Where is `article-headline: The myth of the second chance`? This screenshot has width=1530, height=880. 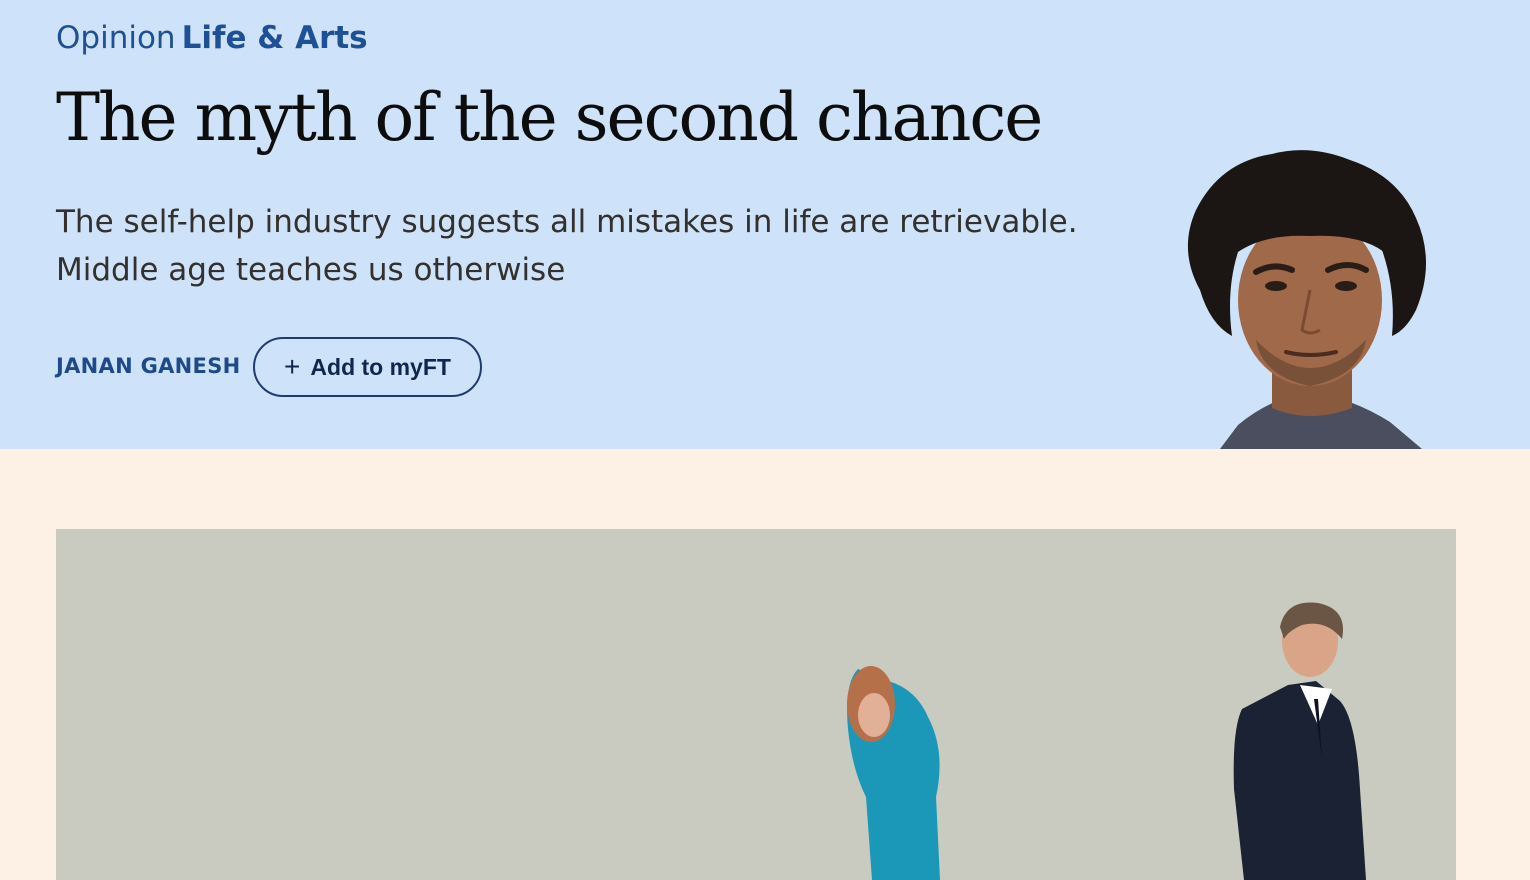
article-headline: The myth of the second chance is located at coordinates (549, 117).